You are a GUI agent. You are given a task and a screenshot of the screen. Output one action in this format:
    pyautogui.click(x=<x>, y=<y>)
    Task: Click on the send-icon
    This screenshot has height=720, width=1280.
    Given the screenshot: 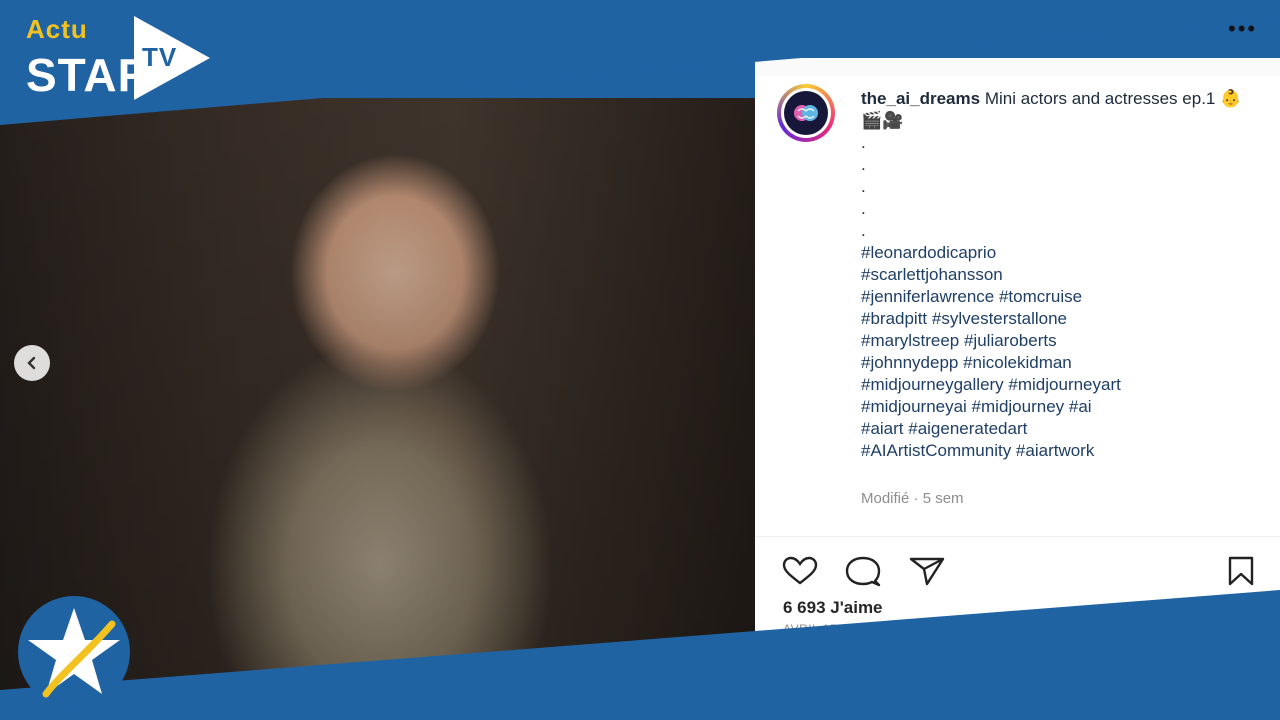 What is the action you would take?
    pyautogui.click(x=927, y=571)
    